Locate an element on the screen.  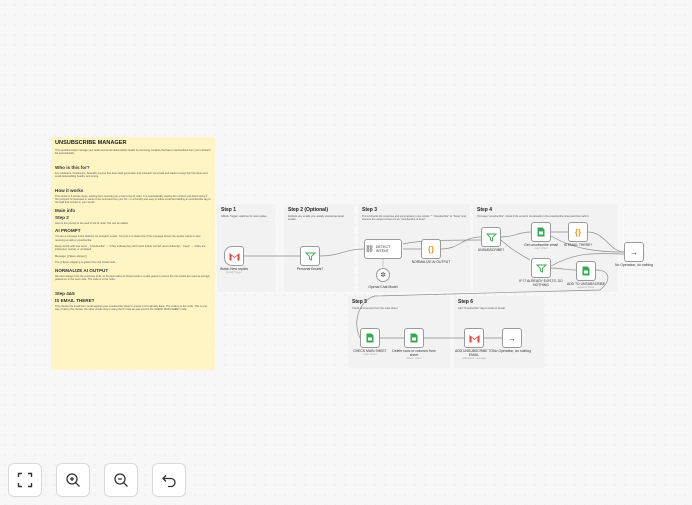
node-no-operation-1: → is located at coordinates (634, 252).